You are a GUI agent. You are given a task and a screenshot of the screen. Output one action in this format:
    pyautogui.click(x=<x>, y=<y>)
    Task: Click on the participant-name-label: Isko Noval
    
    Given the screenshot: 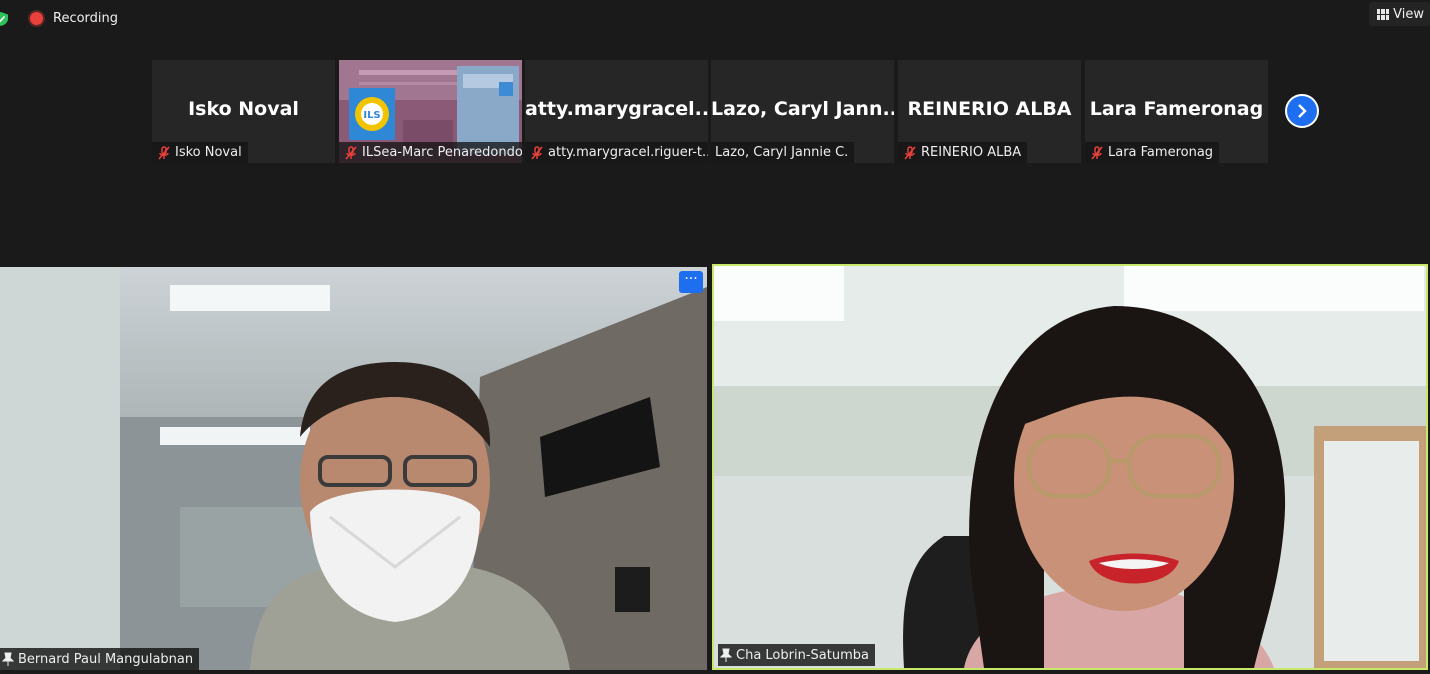 What is the action you would take?
    pyautogui.click(x=200, y=152)
    